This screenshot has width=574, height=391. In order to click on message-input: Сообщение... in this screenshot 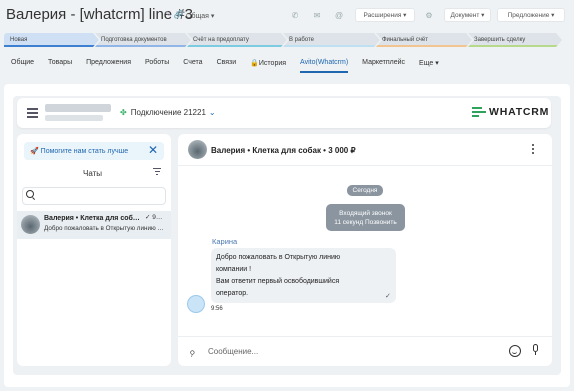, I will do `click(233, 351)`.